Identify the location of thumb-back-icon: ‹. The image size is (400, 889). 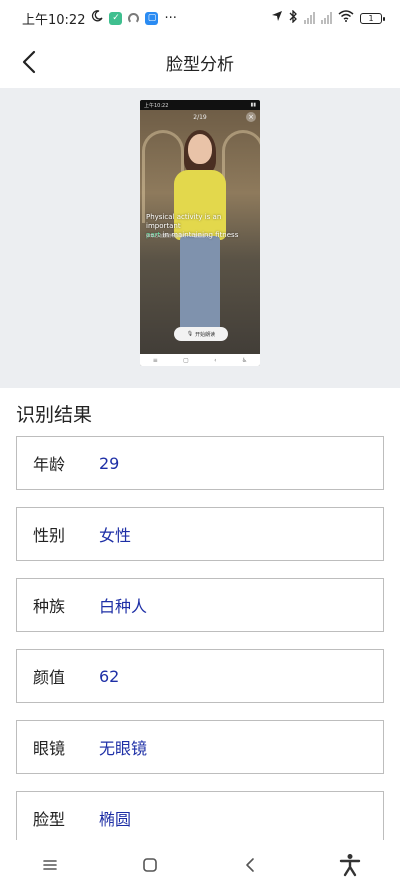
(215, 360).